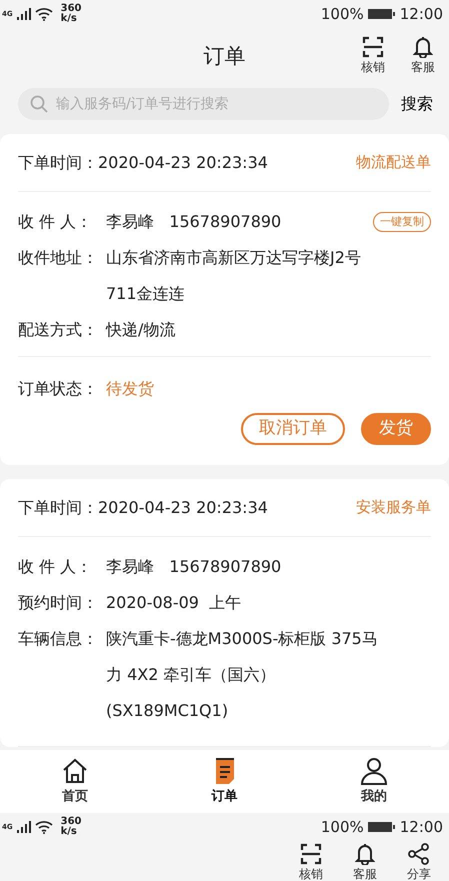 The image size is (449, 881). I want to click on header-action-button: 分享, so click(419, 862).